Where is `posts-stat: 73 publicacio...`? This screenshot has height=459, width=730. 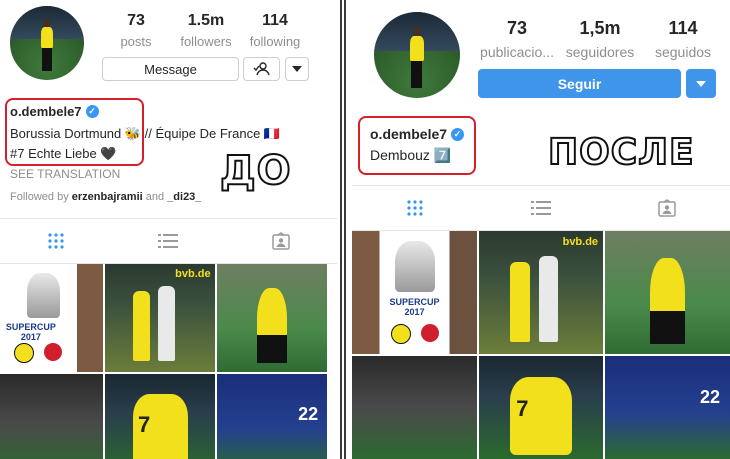 posts-stat: 73 publicacio... is located at coordinates (517, 39).